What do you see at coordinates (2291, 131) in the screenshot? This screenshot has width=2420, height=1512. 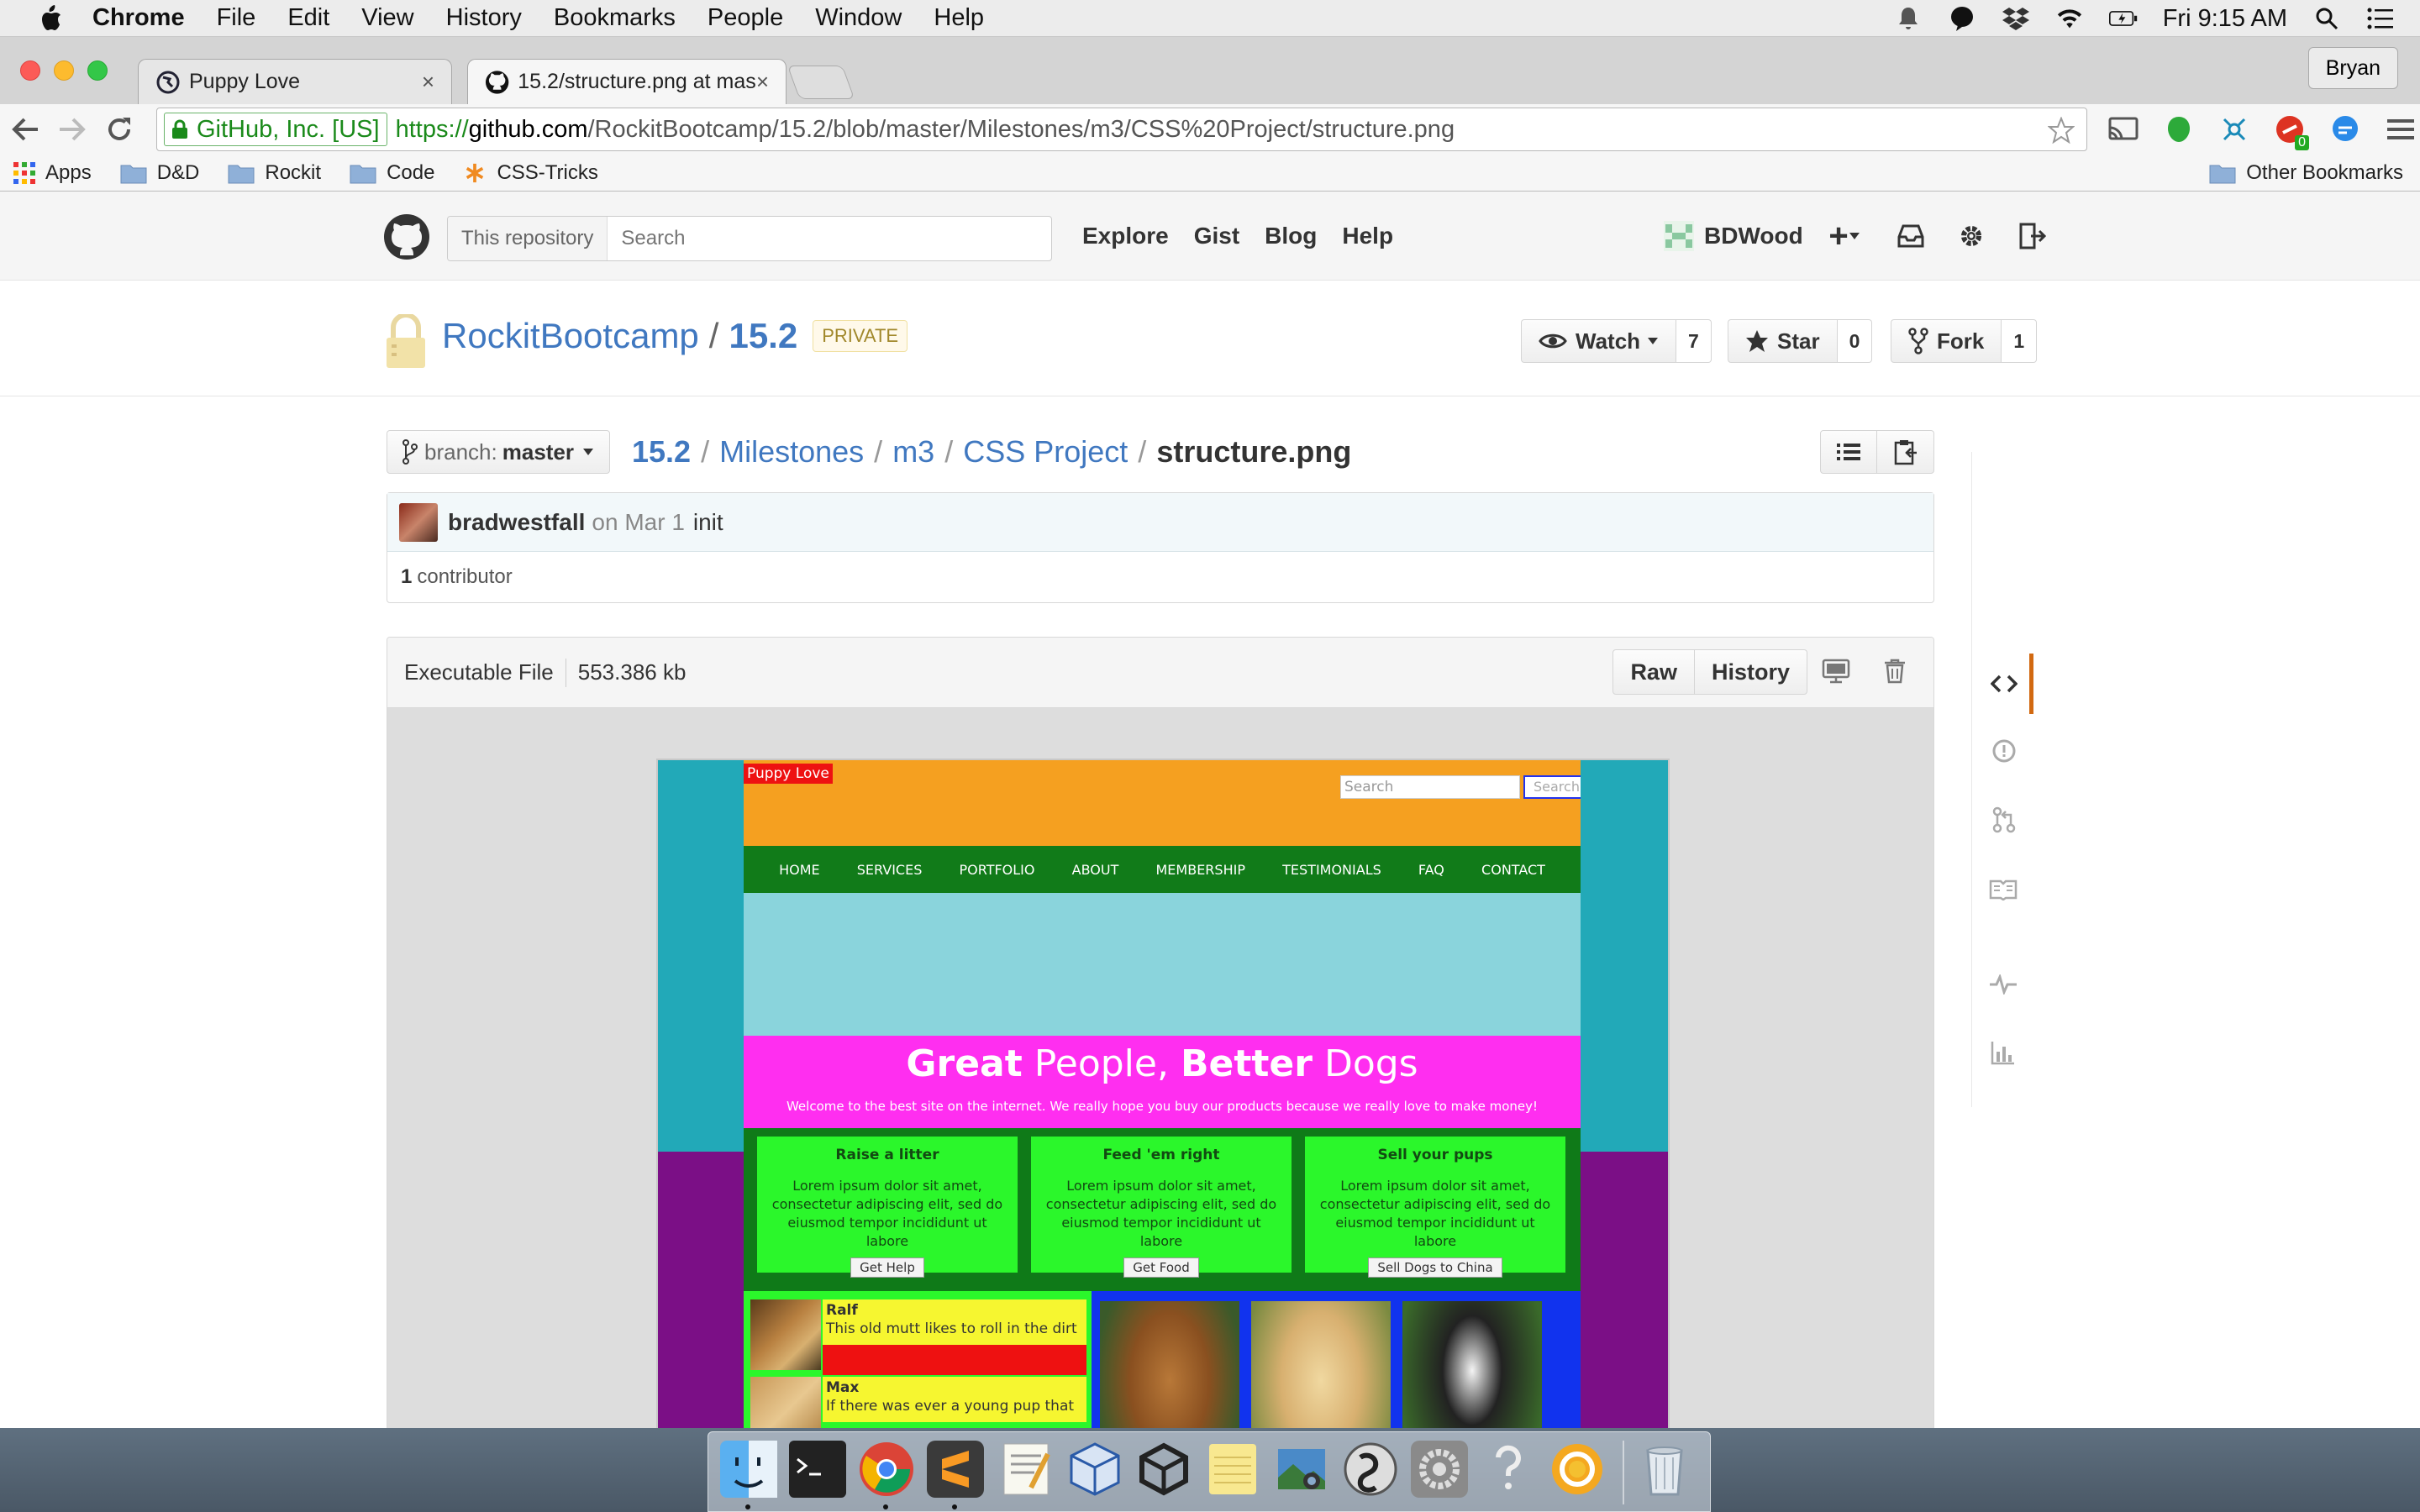 I see `lastpass-extension-icon: 0` at bounding box center [2291, 131].